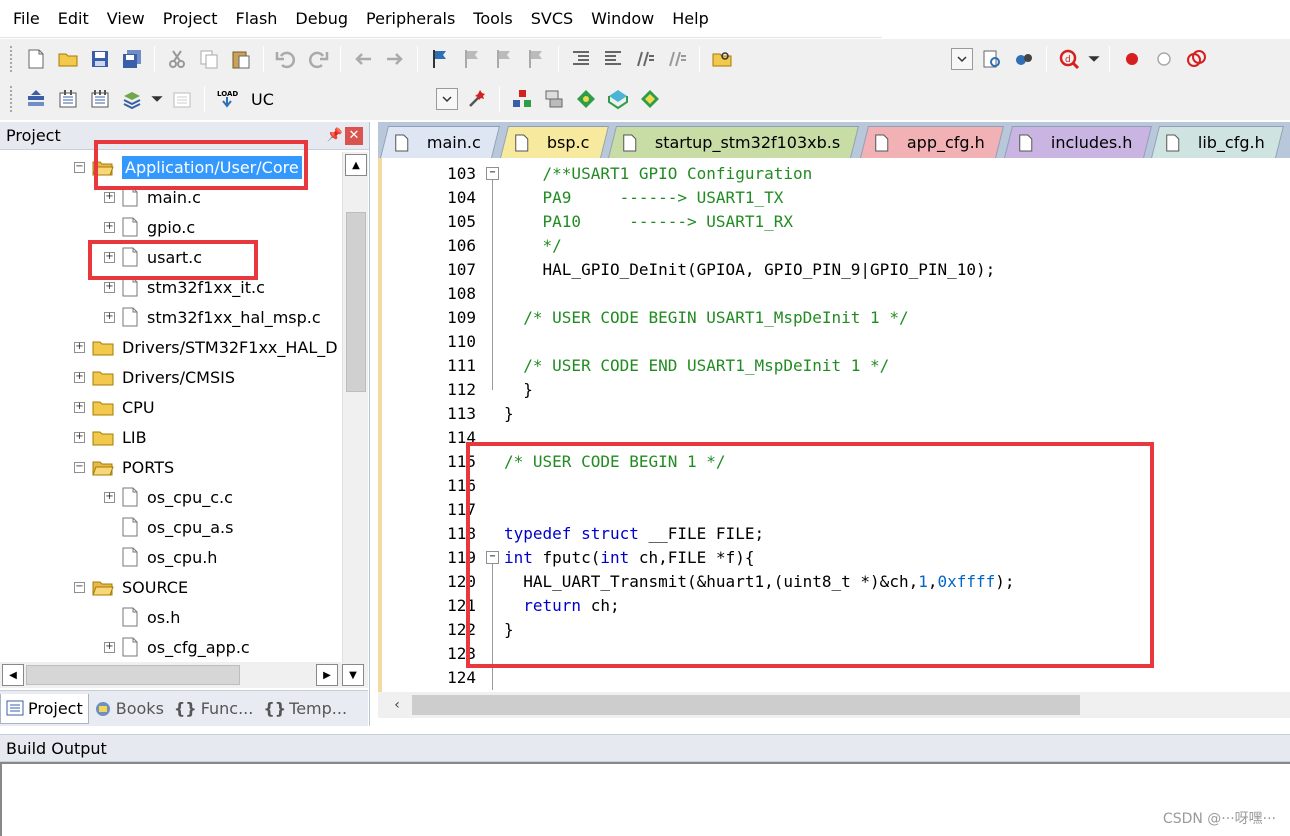 This screenshot has width=1290, height=836. I want to click on code-line: 113}, so click(836, 414).